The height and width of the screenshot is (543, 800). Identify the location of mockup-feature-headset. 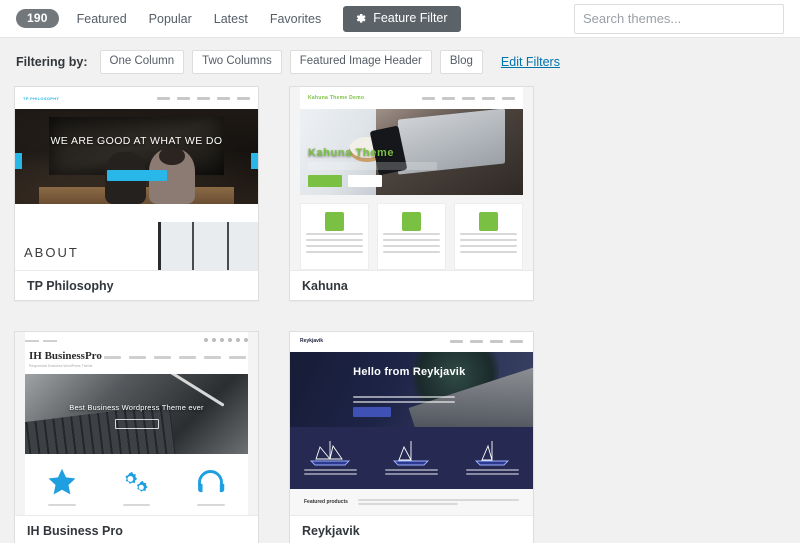
(211, 487).